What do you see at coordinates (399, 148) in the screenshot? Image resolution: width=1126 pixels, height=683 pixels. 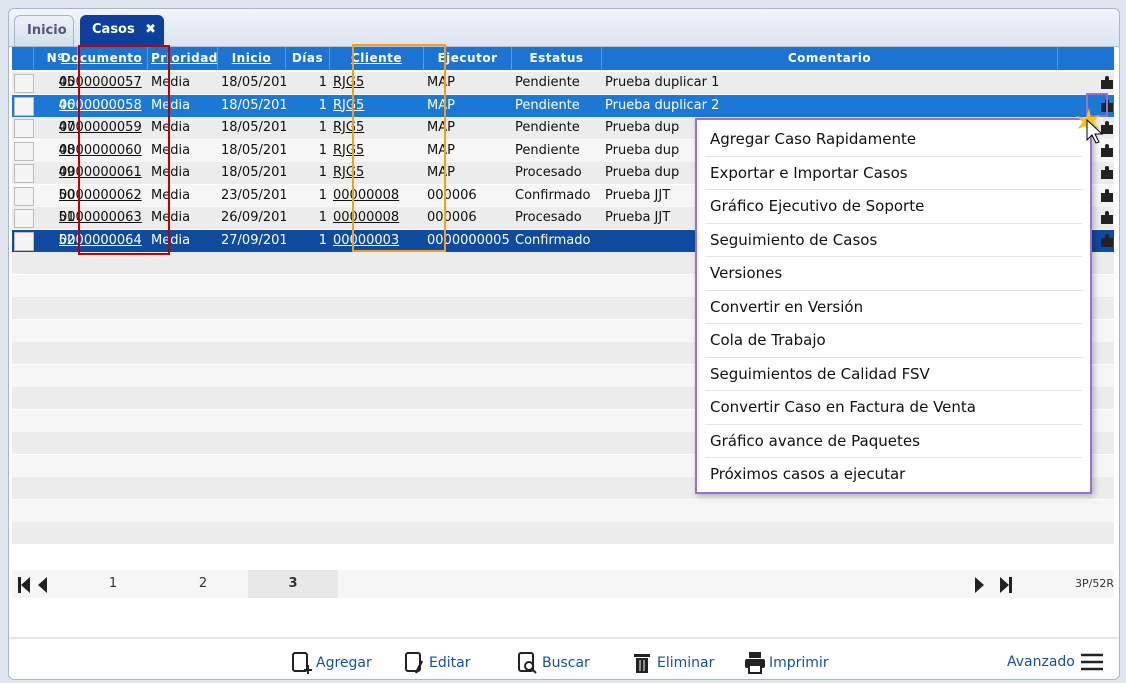 I see `cliente-highlight` at bounding box center [399, 148].